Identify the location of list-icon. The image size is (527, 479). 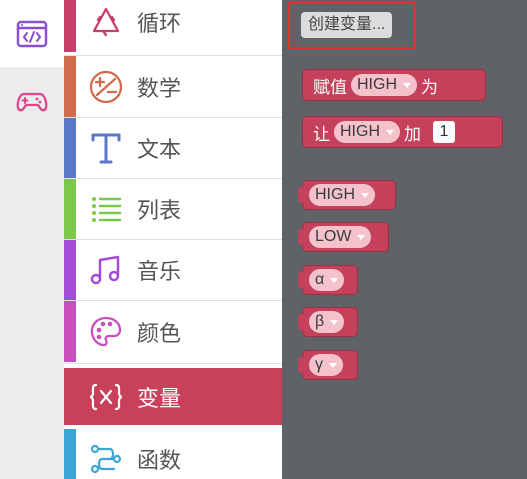
(106, 209).